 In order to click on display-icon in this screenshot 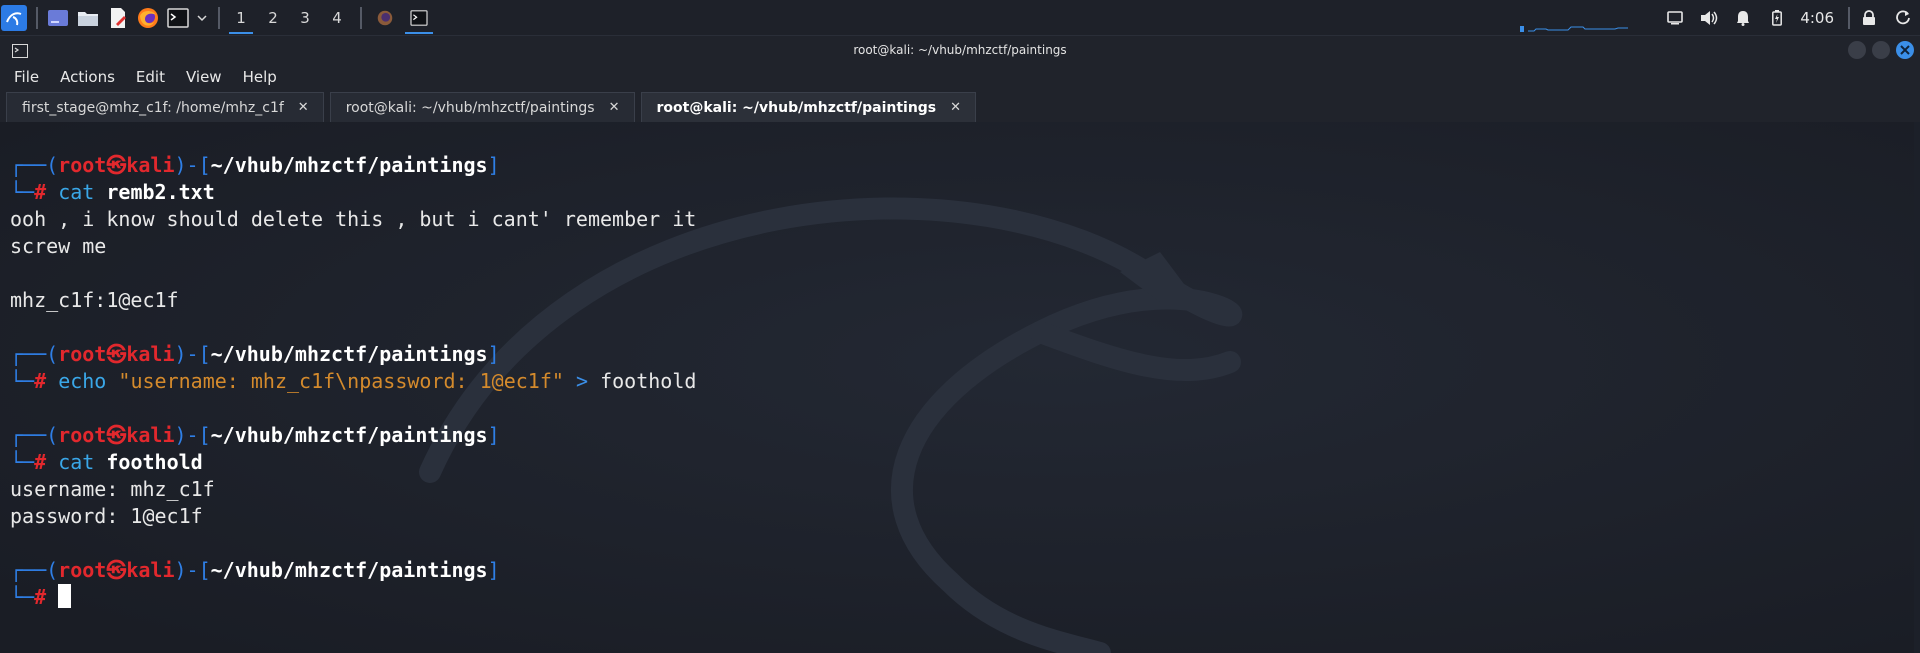, I will do `click(1675, 17)`.